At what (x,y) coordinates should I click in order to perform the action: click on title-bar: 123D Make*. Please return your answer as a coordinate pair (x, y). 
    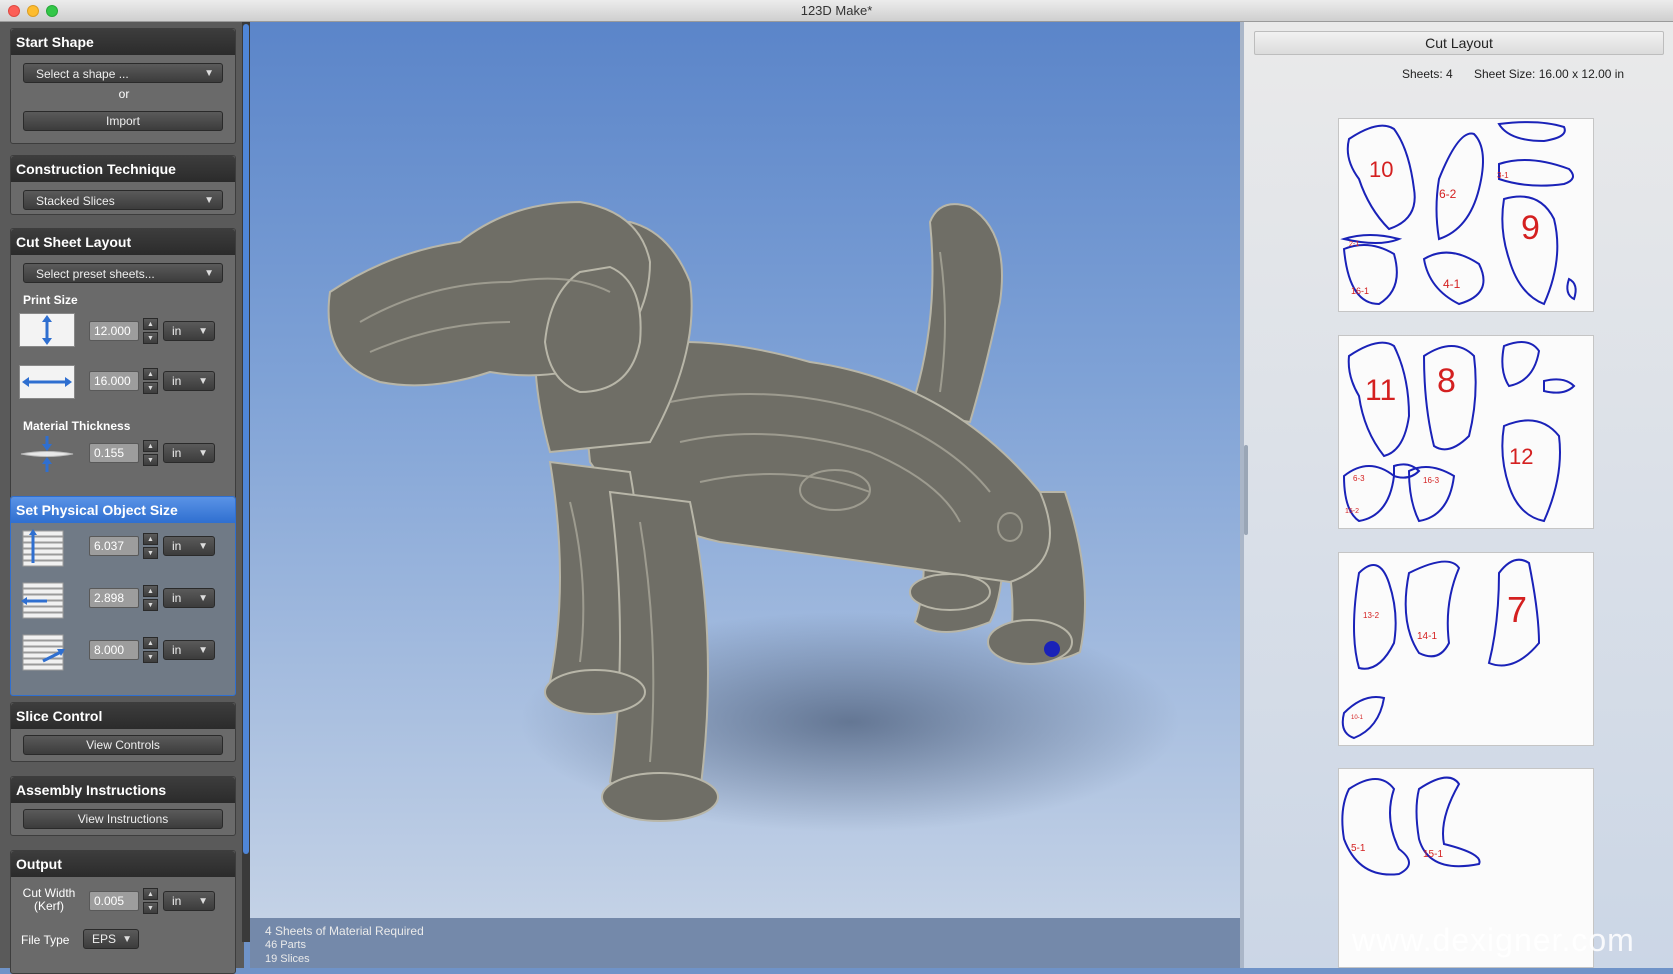
    Looking at the image, I should click on (836, 11).